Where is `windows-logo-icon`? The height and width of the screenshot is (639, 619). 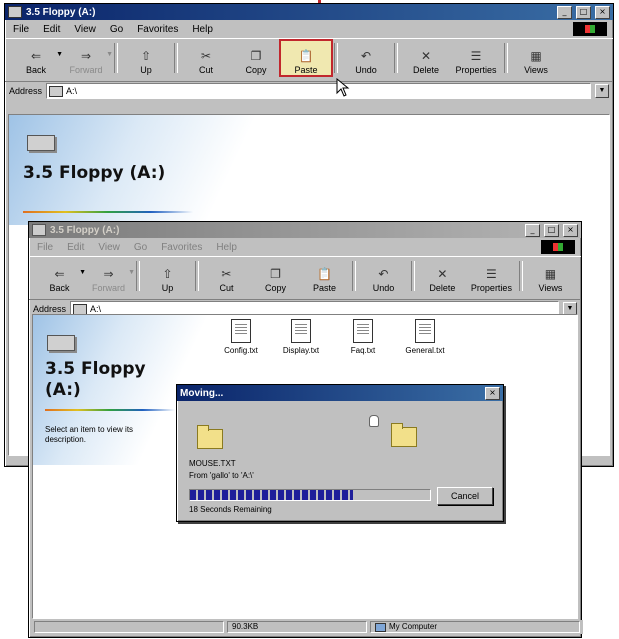 windows-logo-icon is located at coordinates (590, 29).